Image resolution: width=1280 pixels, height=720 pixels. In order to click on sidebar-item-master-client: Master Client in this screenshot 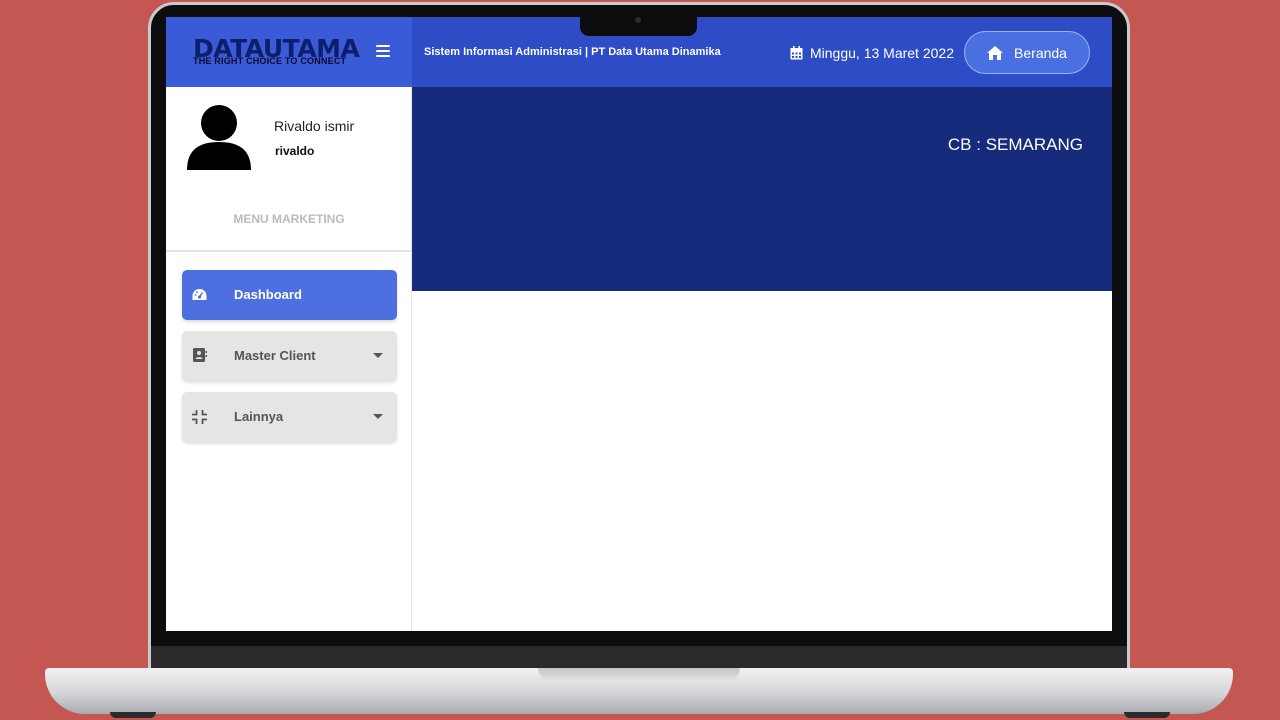, I will do `click(289, 356)`.